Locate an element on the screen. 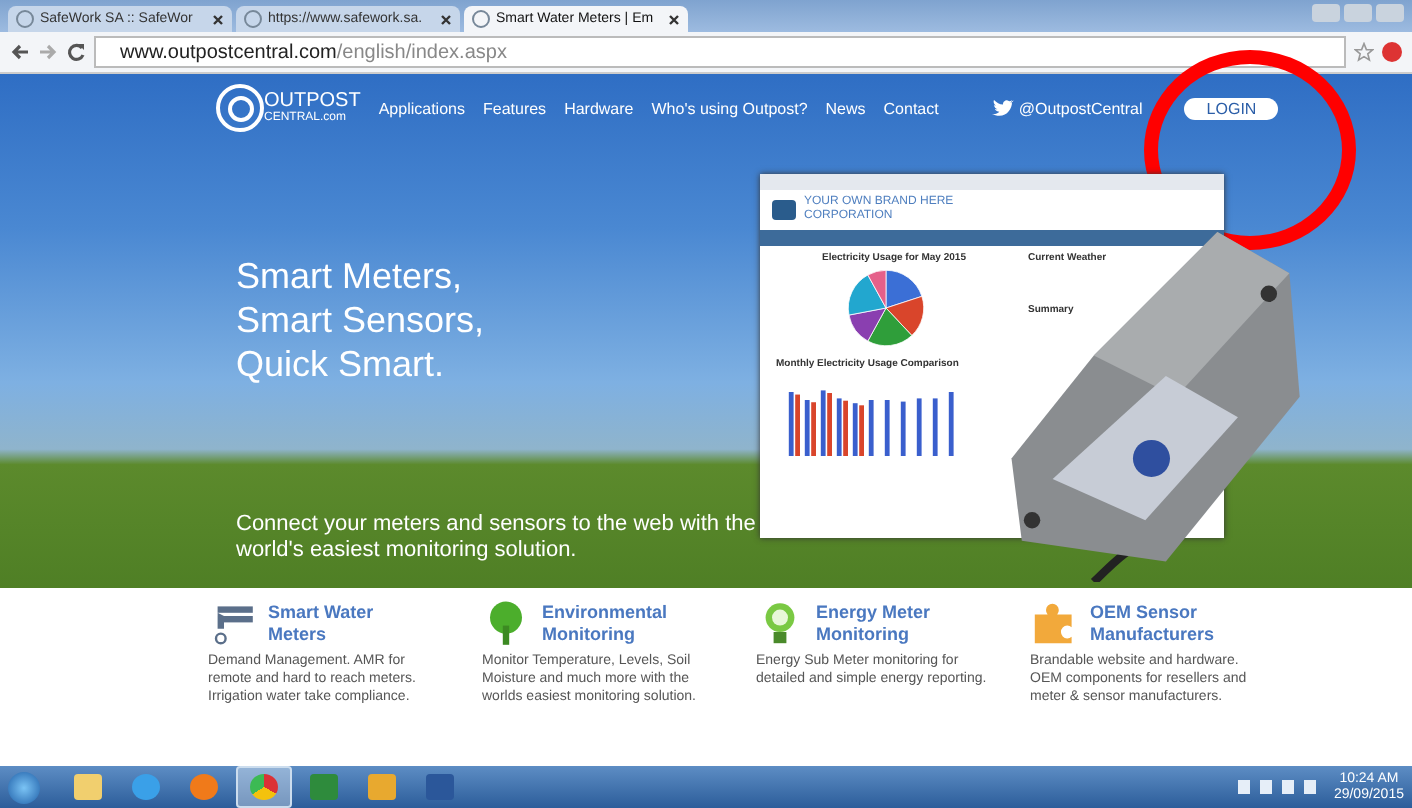 The height and width of the screenshot is (808, 1412). chrome-icon is located at coordinates (264, 787).